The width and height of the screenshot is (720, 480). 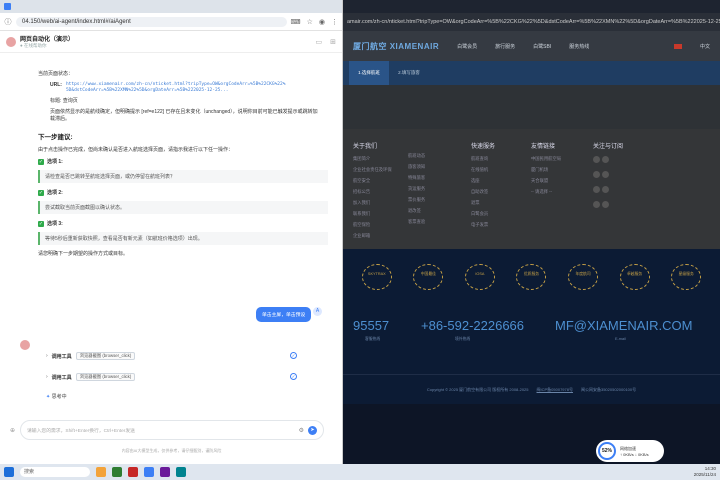 I want to click on contact-email: MF@XIAMENAIR.COM, so click(x=623, y=325).